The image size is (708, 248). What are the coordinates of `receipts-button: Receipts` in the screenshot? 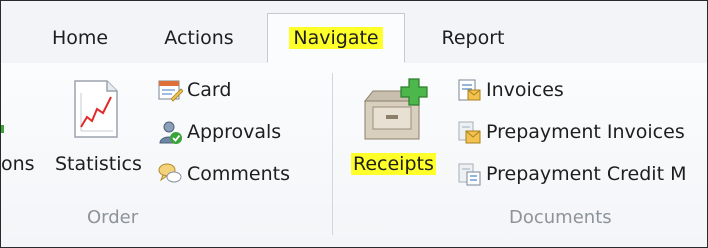 It's located at (398, 126).